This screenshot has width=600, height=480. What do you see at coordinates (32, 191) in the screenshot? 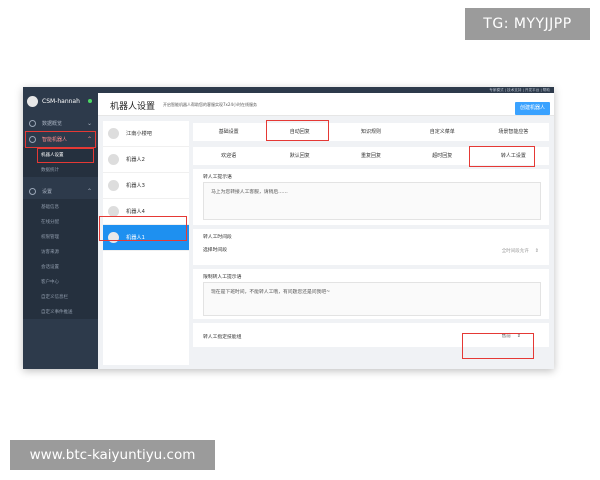
I see `gear-icon` at bounding box center [32, 191].